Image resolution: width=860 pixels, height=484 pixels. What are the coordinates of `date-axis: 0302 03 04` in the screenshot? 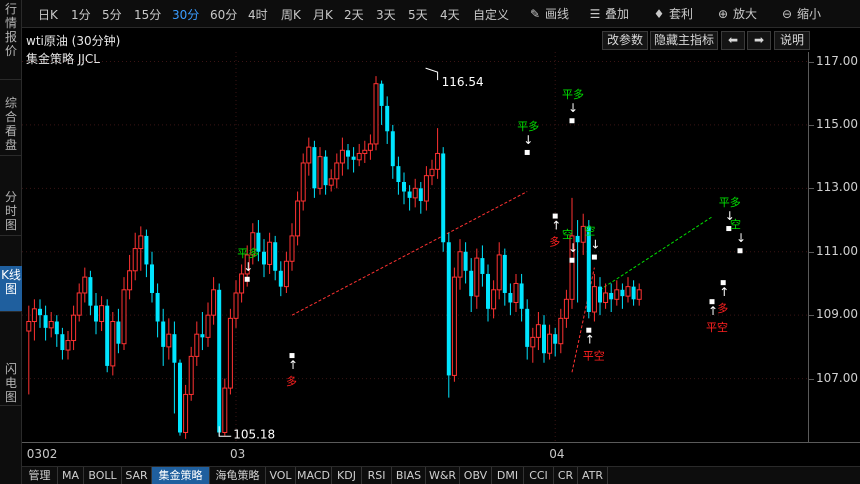 It's located at (441, 453).